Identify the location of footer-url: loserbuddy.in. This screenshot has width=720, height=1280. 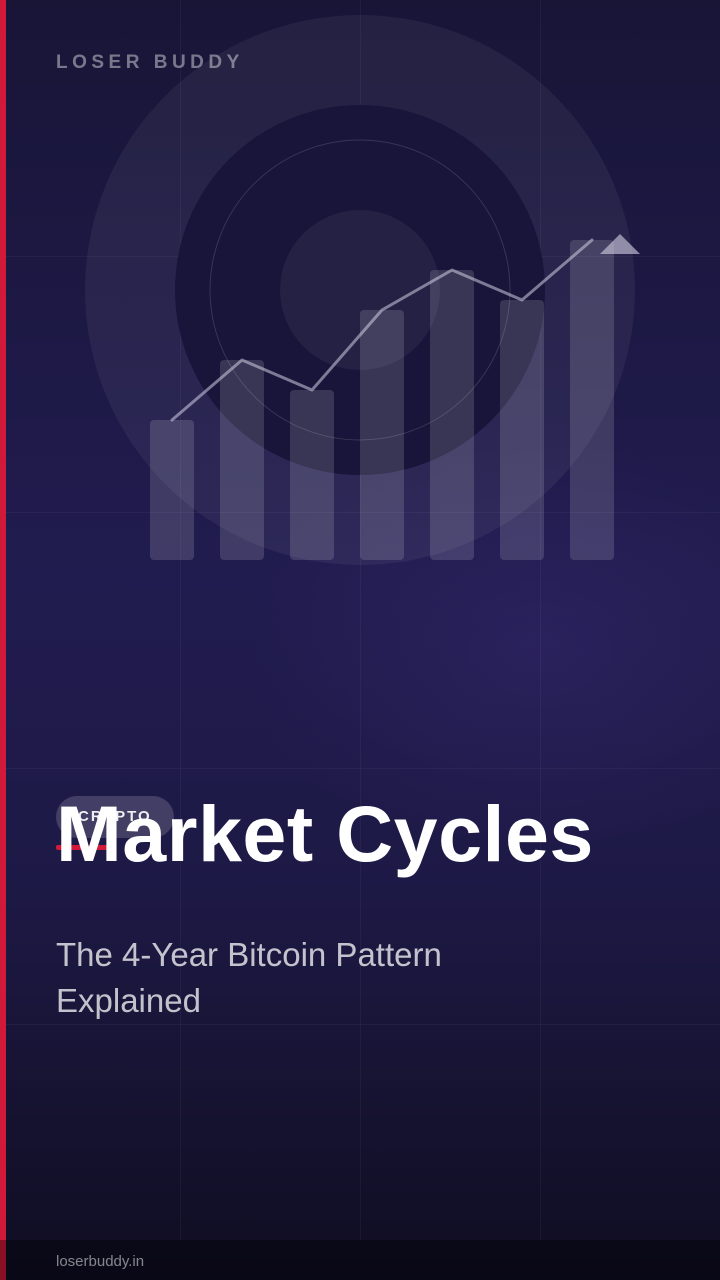
(100, 1261).